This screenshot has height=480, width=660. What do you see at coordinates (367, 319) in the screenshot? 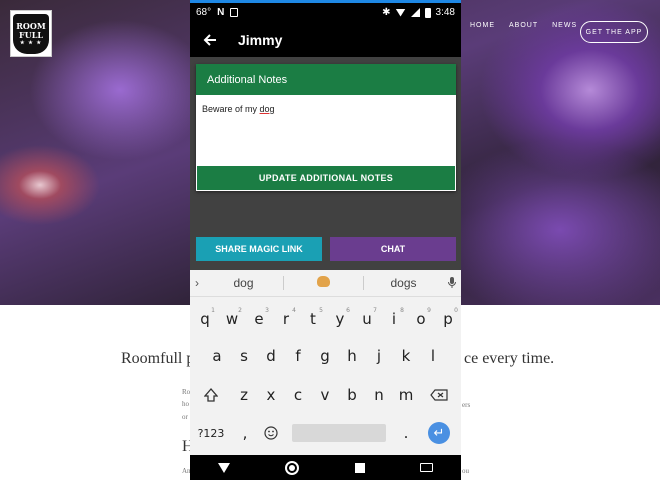
I see `key-u: u7` at bounding box center [367, 319].